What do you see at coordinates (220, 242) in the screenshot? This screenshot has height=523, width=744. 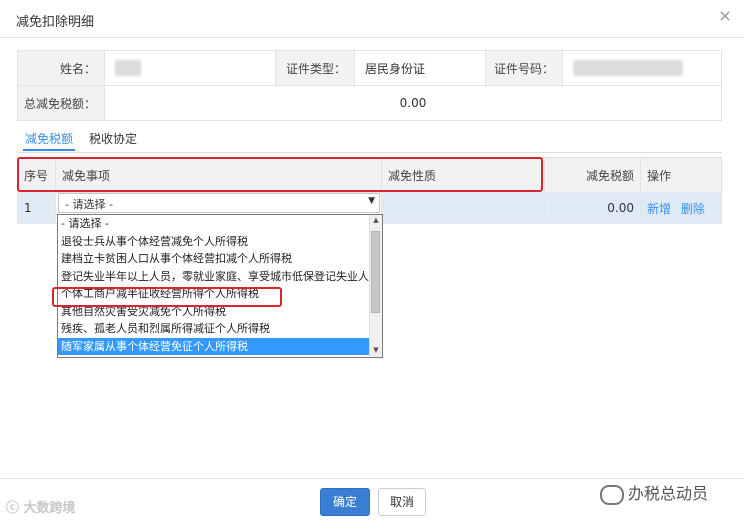 I see `dropdown-option: 退役士兵从事个体经营减免个人所得税` at bounding box center [220, 242].